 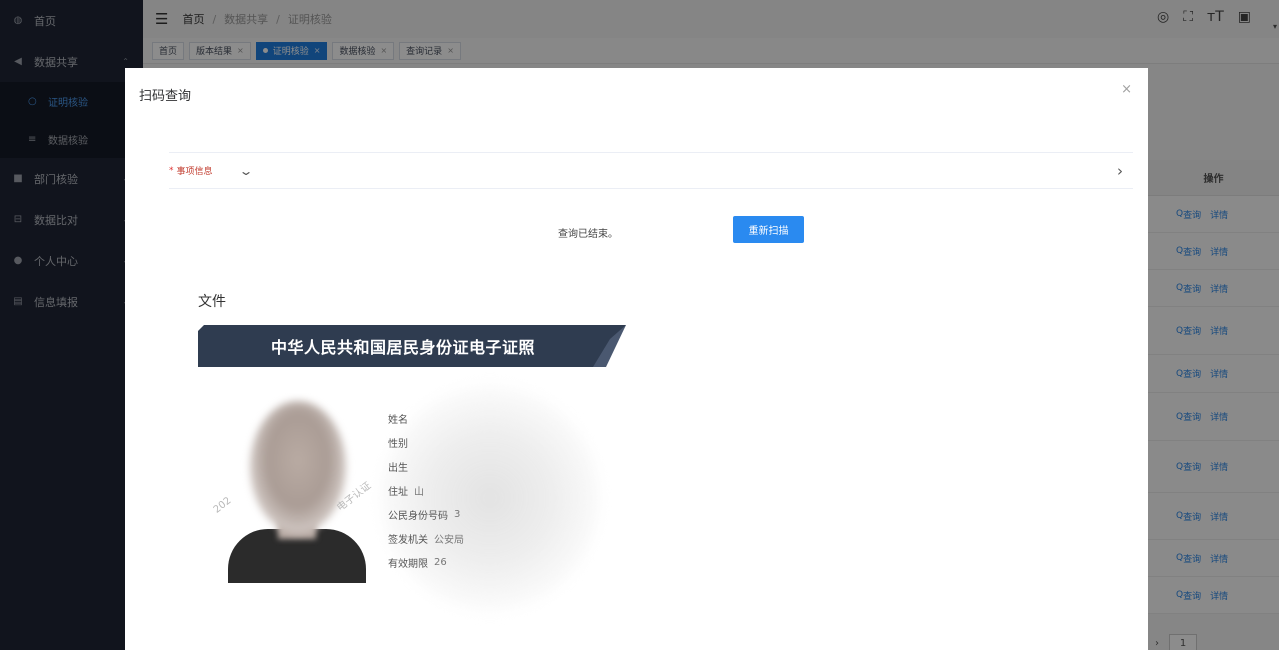 What do you see at coordinates (165, 96) in the screenshot?
I see `dialog-title: 扫码查询` at bounding box center [165, 96].